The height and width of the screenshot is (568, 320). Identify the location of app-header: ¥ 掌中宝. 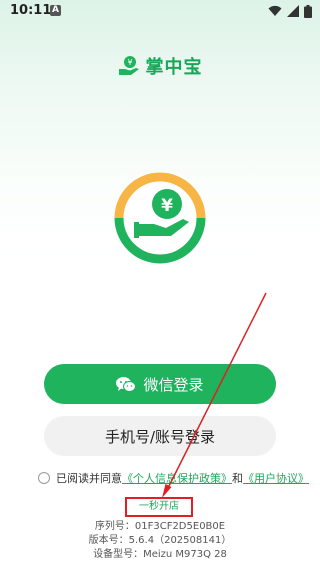
(160, 66).